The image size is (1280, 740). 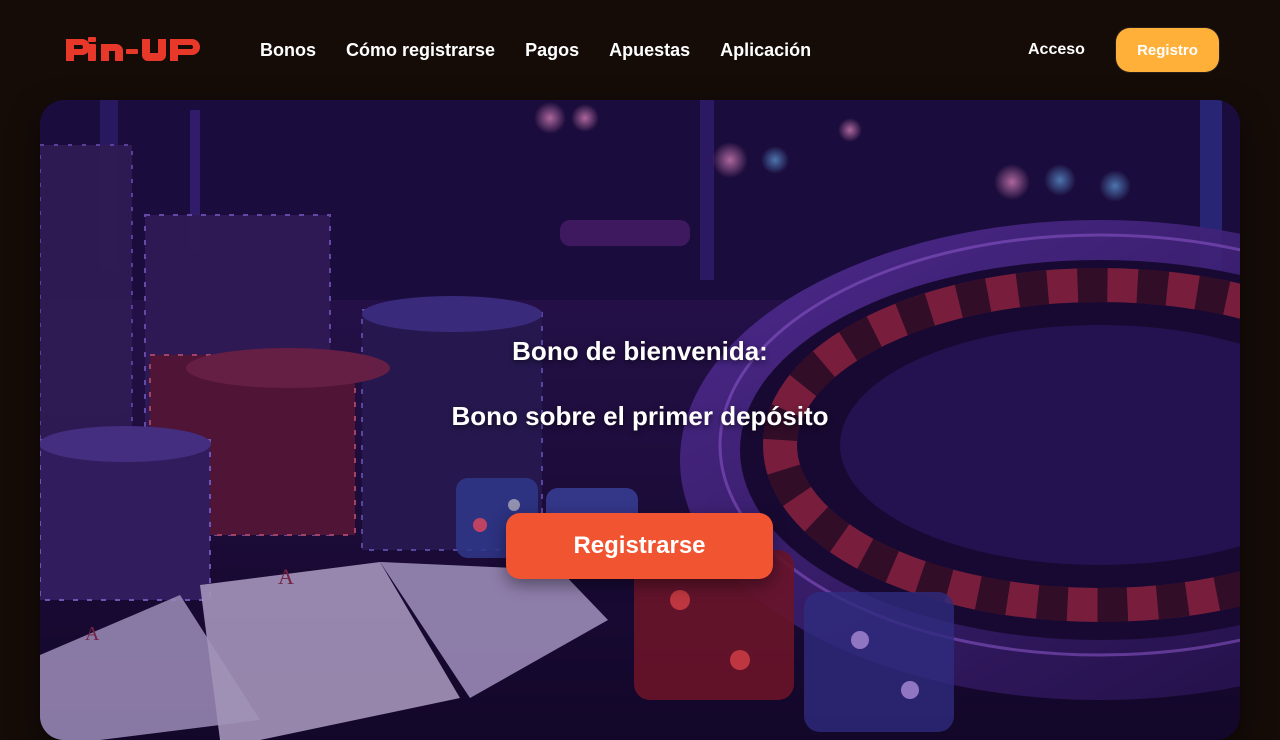 What do you see at coordinates (552, 50) in the screenshot?
I see `nav-item-pagos: Pagos` at bounding box center [552, 50].